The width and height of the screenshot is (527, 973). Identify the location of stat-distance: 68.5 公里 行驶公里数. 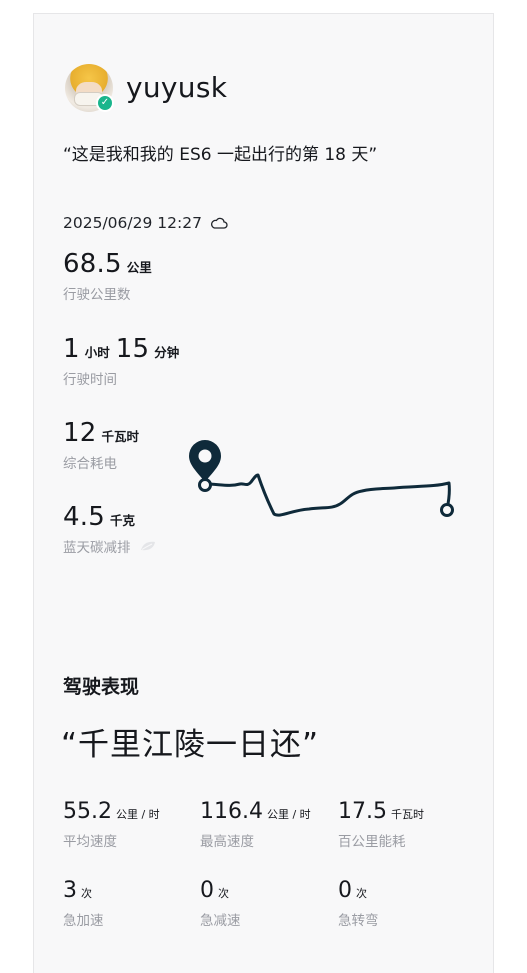
(110, 276).